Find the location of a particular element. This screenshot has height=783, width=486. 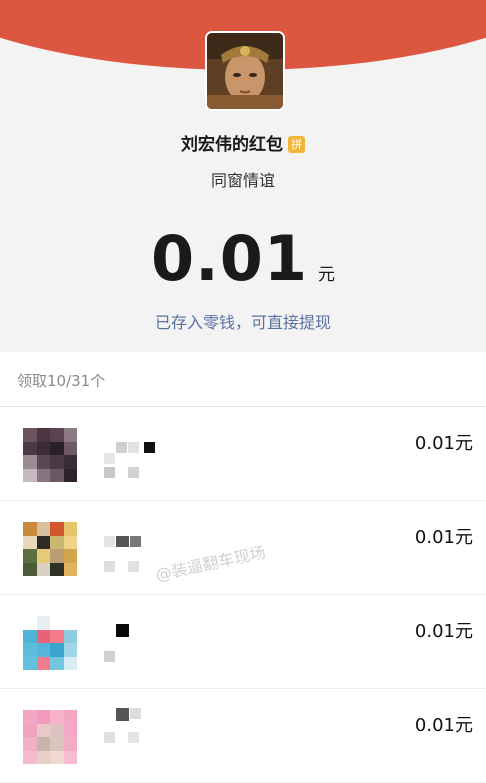

received-count: 领取10/31个 is located at coordinates (61, 381).